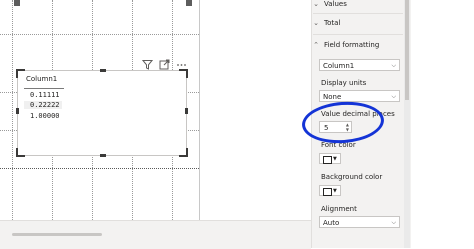 This screenshot has height=249, width=474. I want to click on section-label: Values, so click(335, 4).